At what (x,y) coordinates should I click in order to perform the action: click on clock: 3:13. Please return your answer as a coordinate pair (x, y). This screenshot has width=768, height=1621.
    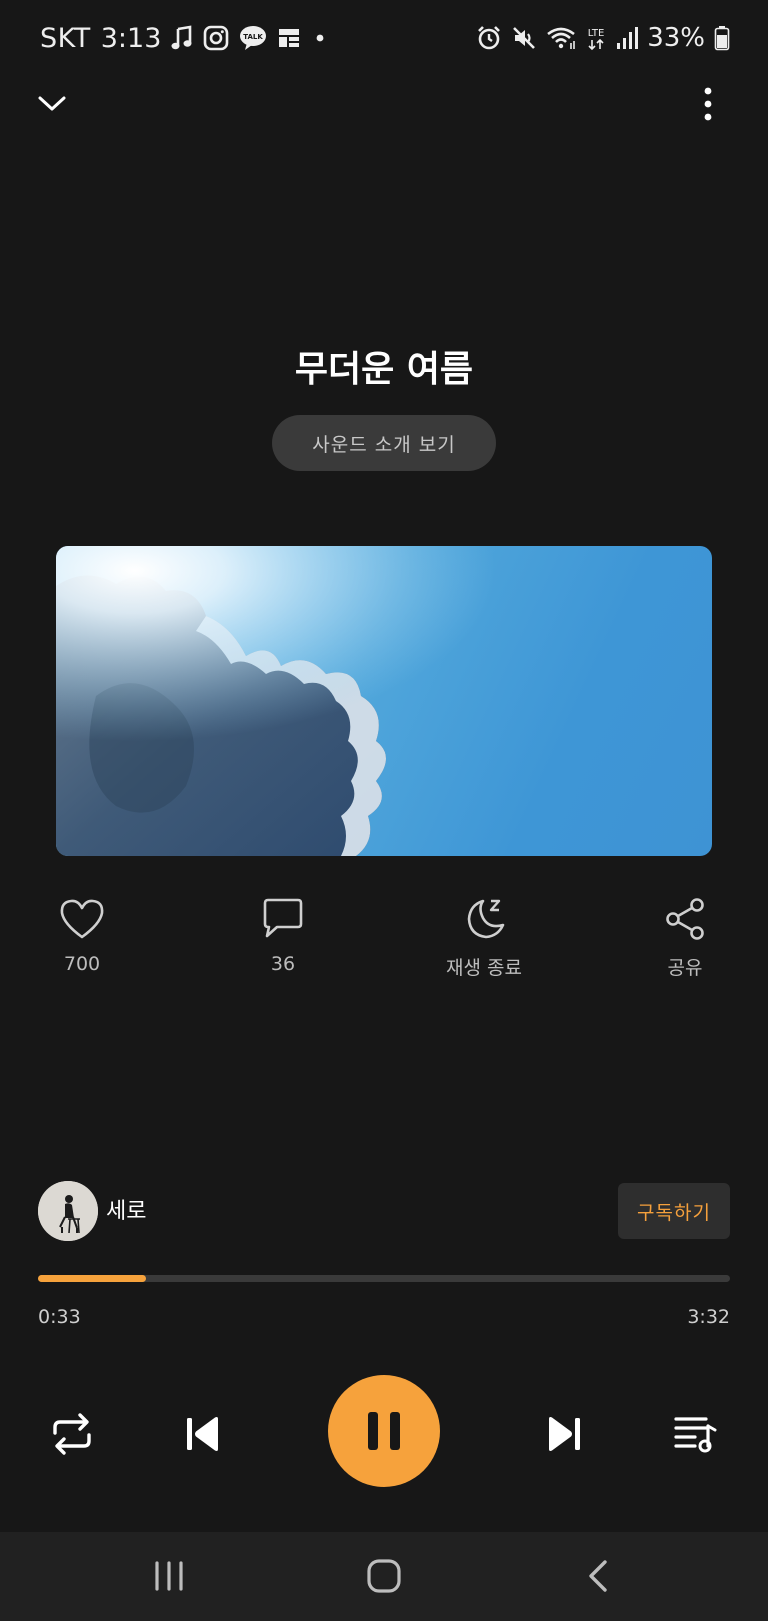
    Looking at the image, I should click on (131, 38).